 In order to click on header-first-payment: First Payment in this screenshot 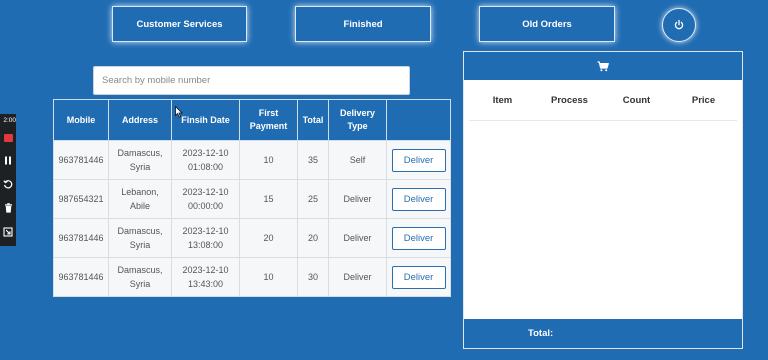, I will do `click(268, 120)`.